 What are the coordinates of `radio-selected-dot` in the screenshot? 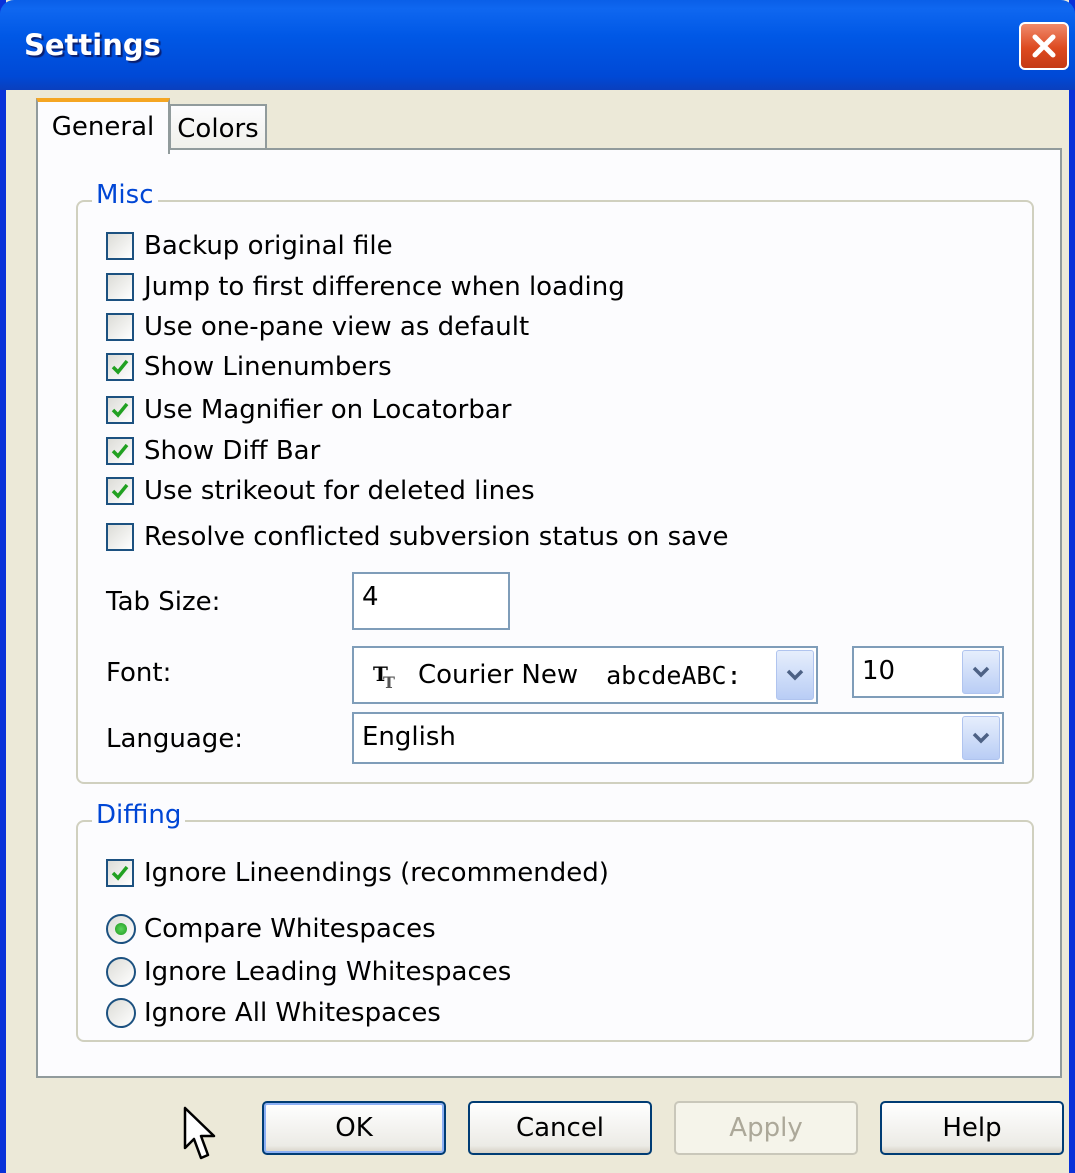 It's located at (121, 929).